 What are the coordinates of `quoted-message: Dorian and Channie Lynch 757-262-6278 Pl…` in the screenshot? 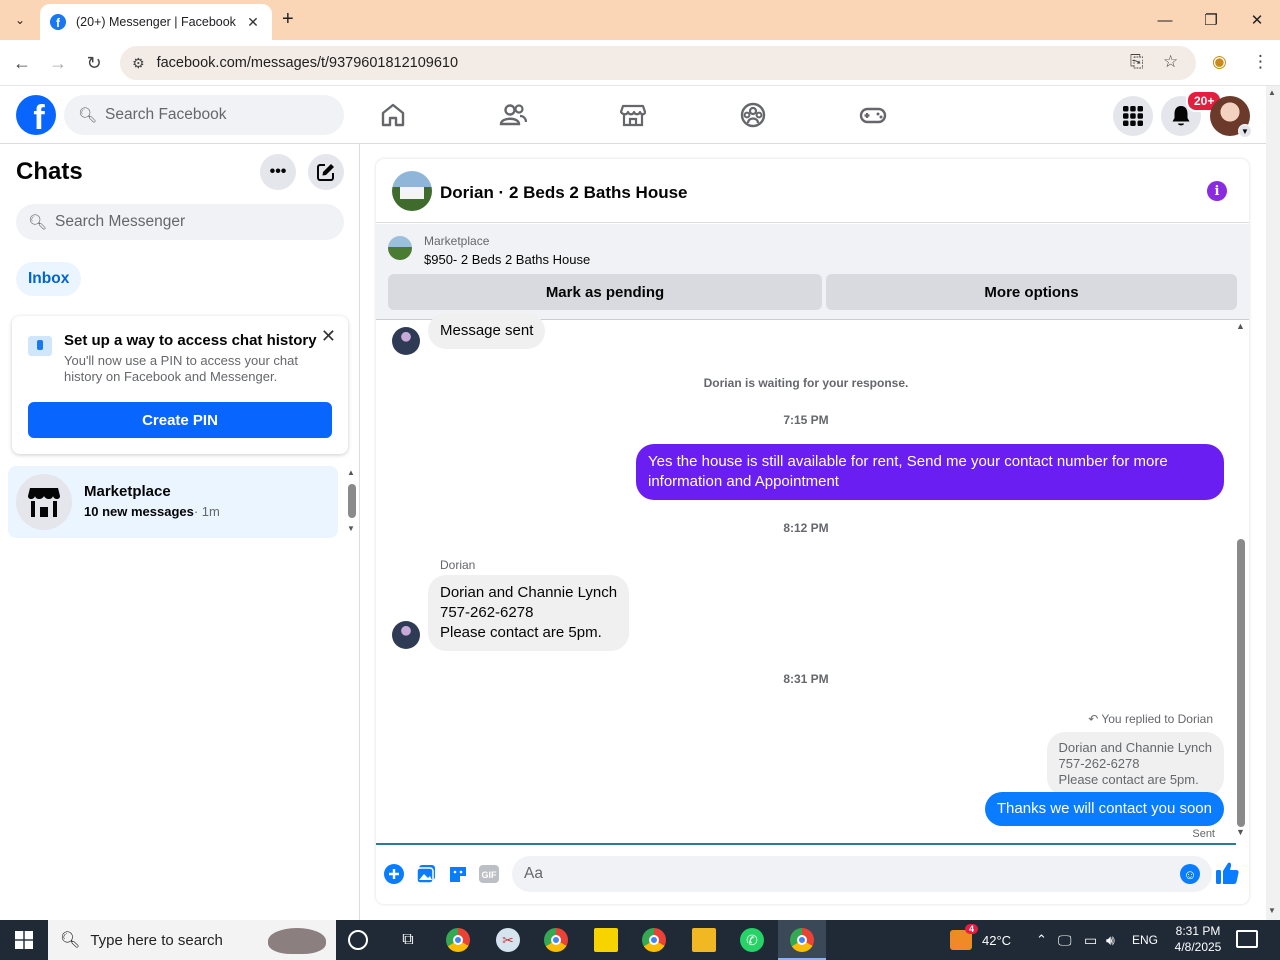 It's located at (1135, 764).